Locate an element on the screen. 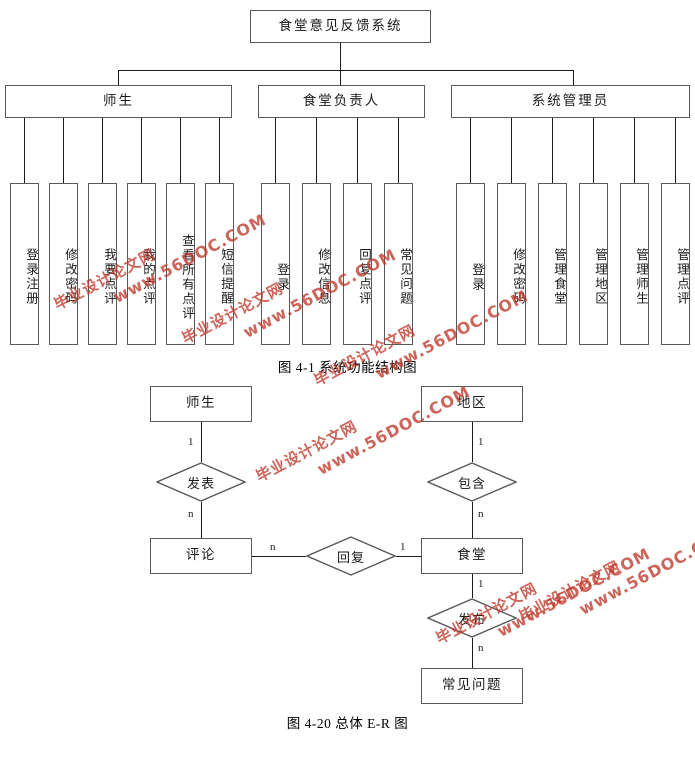  er-entity-label-region: 地区 is located at coordinates (472, 403).